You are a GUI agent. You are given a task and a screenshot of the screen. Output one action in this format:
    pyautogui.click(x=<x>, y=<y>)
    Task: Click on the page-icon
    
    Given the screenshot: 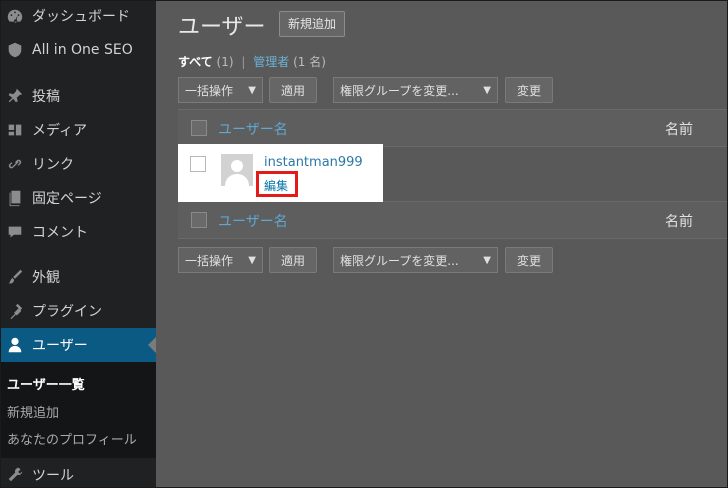 What is the action you would take?
    pyautogui.click(x=15, y=198)
    